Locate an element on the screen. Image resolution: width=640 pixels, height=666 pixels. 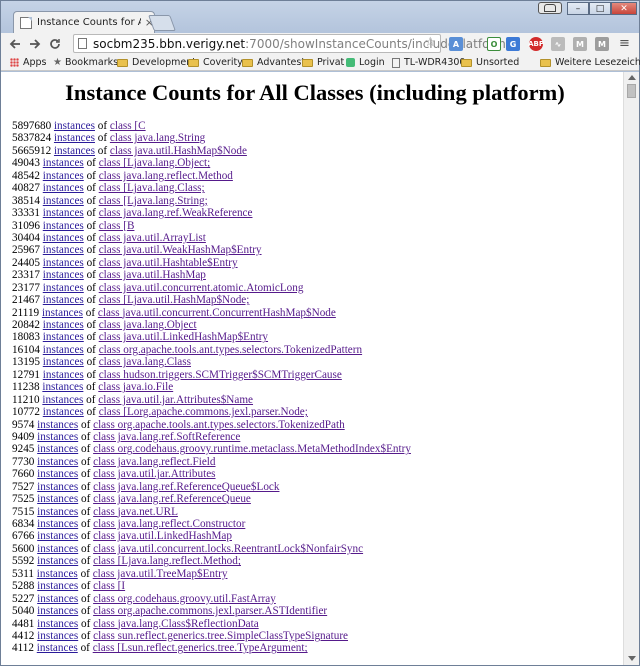
extension-translate-icon: G is located at coordinates (513, 44).